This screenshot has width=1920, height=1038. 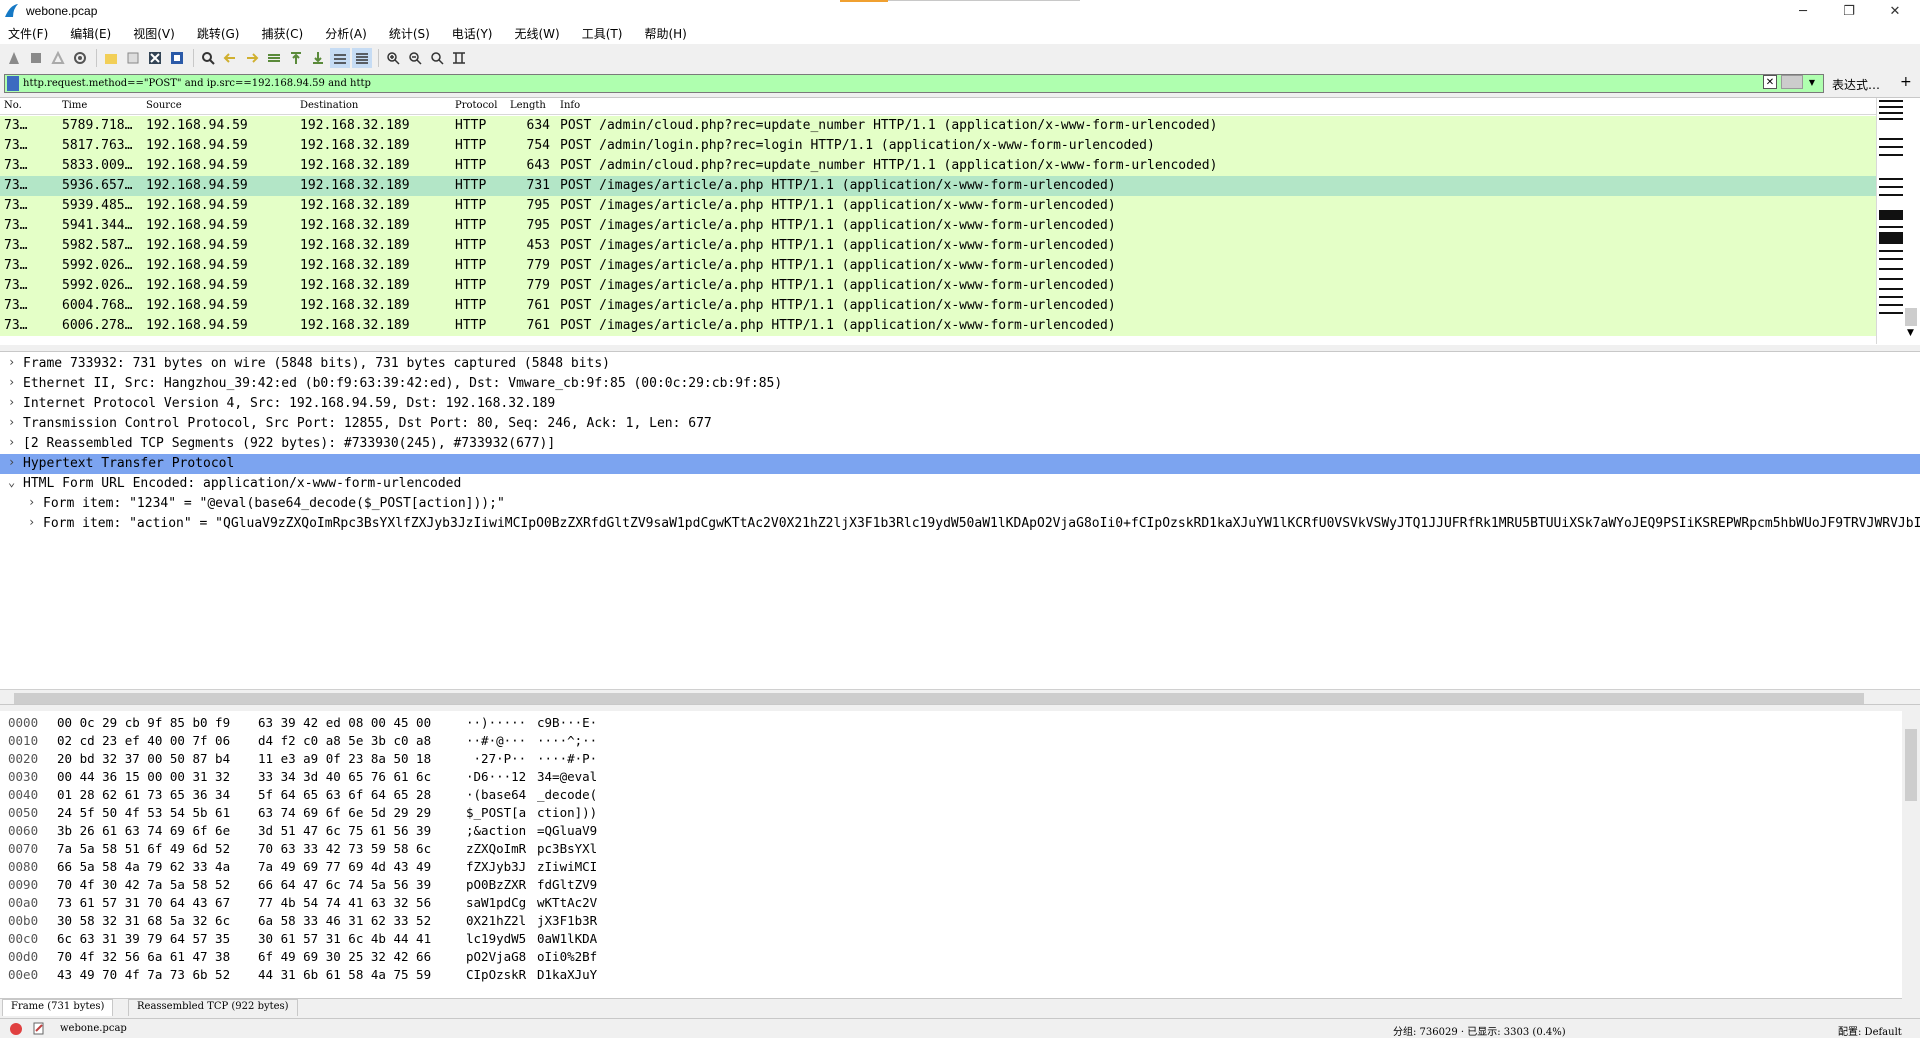 What do you see at coordinates (344, 758) in the screenshot?
I see `hex-bytes: 11 e3 a9 0f 23 8a 50 18` at bounding box center [344, 758].